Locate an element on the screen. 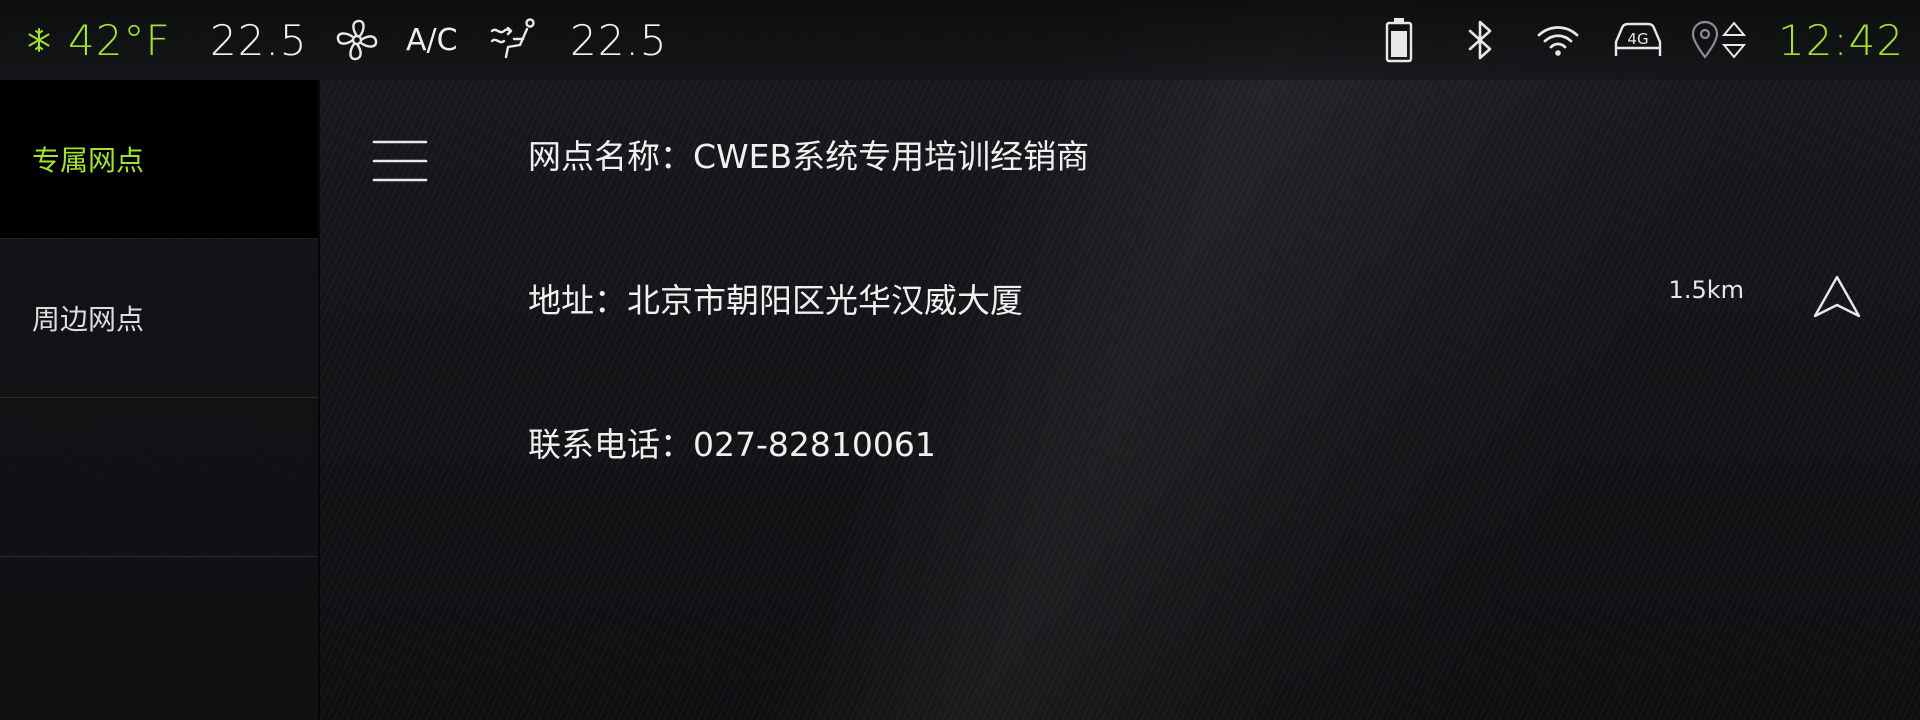 Image resolution: width=1920 pixels, height=720 pixels. status-bar: 42°F 22.5 A/C 22.5 4G 12:42 is located at coordinates (960, 40).